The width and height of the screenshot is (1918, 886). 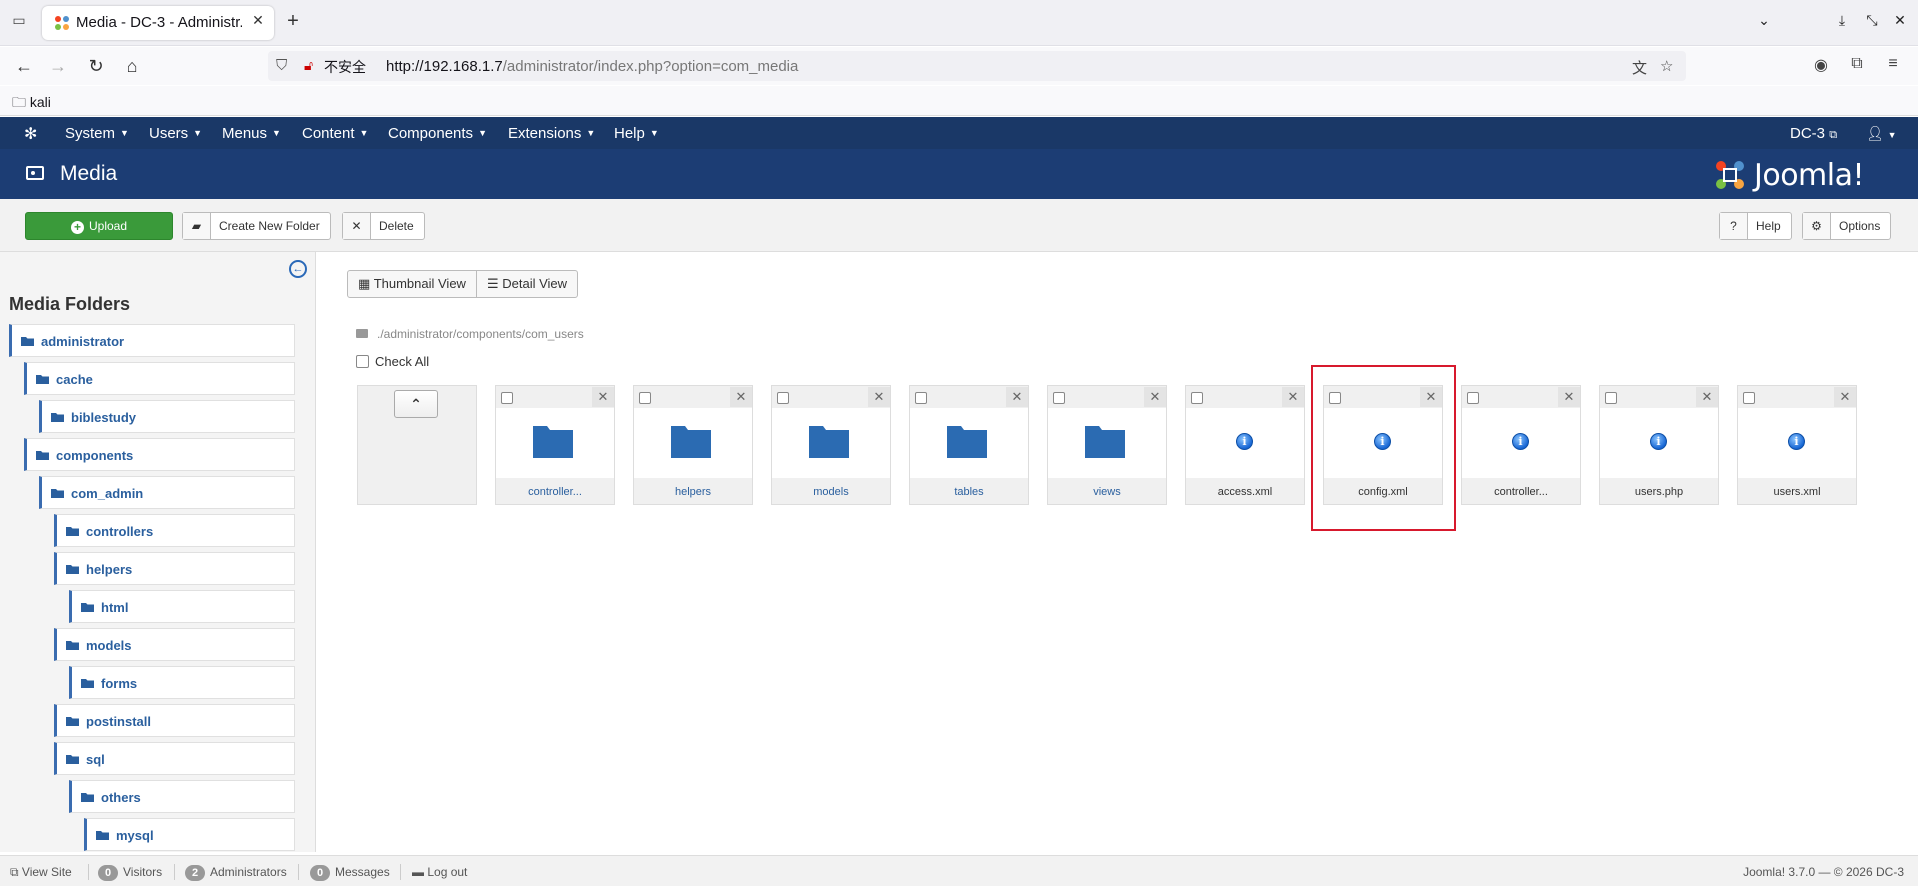 I want to click on bookmark-star-icon: ☆, so click(x=1666, y=66).